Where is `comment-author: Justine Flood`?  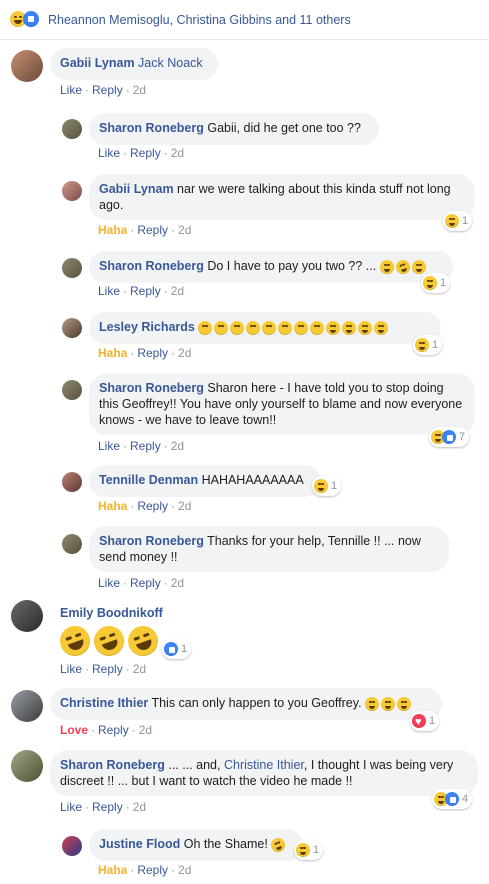
comment-author: Justine Flood is located at coordinates (139, 844).